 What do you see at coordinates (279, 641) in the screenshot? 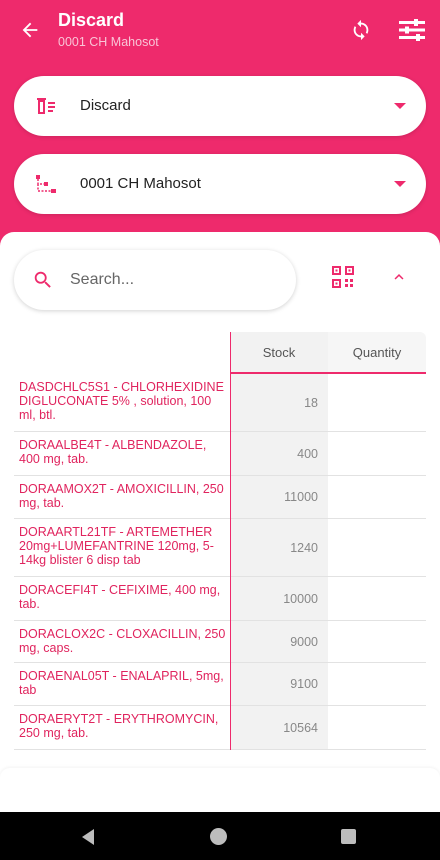
I see `stock-cell: 9000` at bounding box center [279, 641].